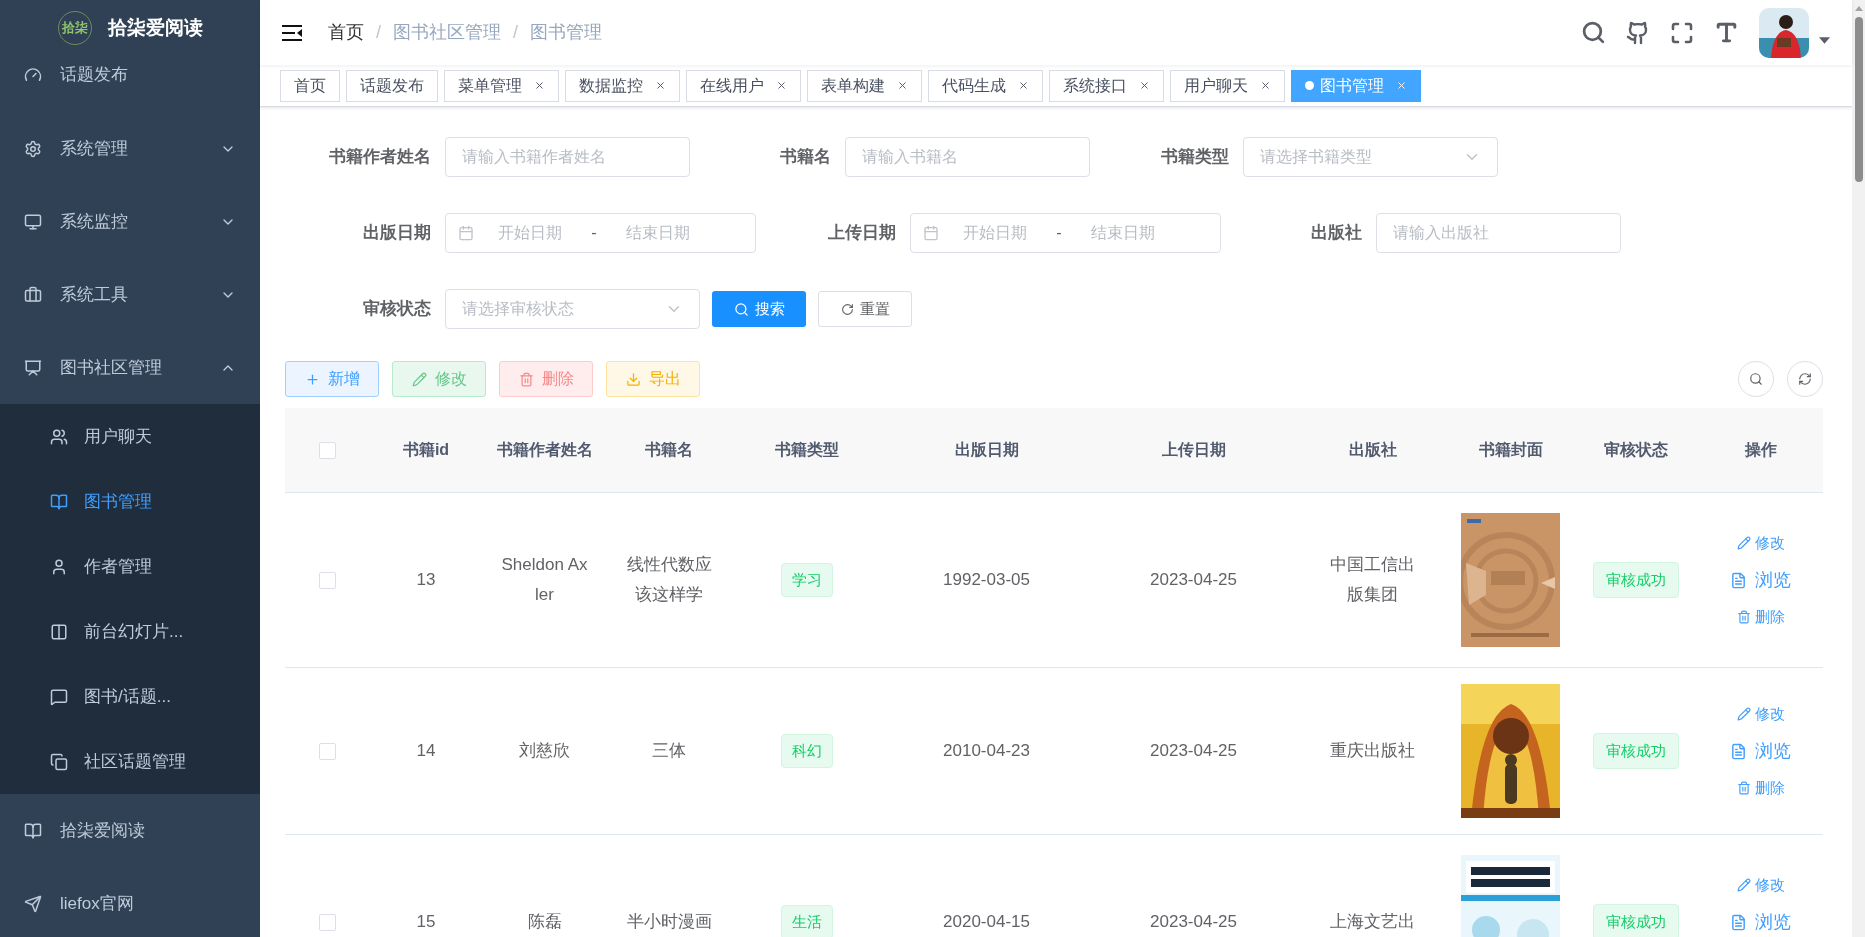 This screenshot has width=1865, height=937. Describe the element at coordinates (1638, 32) in the screenshot. I see `github-icon` at that location.